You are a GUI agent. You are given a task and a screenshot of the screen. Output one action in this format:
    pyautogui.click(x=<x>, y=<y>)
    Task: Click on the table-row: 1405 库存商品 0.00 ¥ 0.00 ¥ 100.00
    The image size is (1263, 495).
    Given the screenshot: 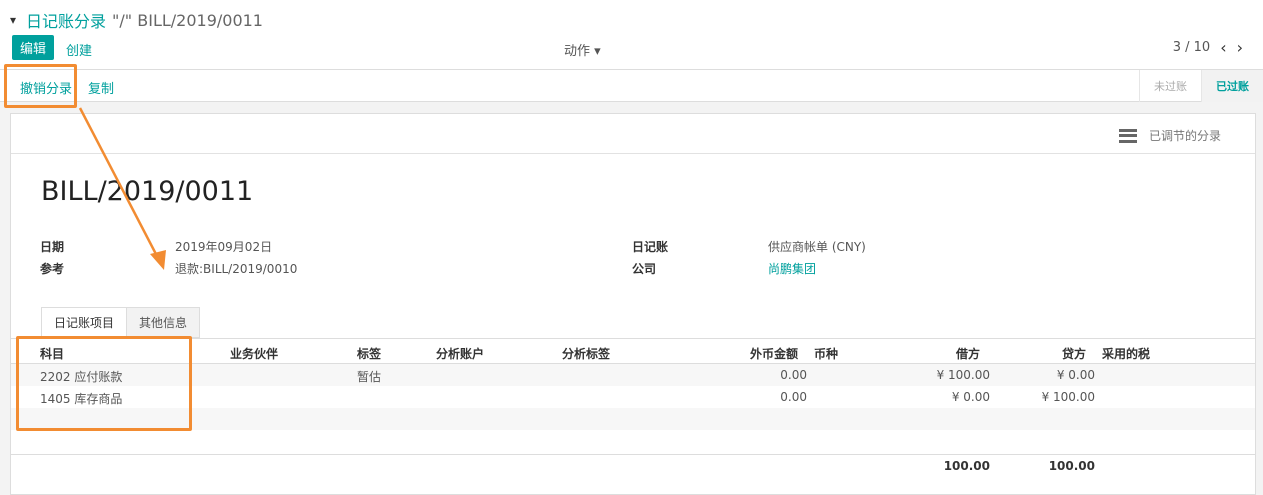 What is the action you would take?
    pyautogui.click(x=633, y=397)
    